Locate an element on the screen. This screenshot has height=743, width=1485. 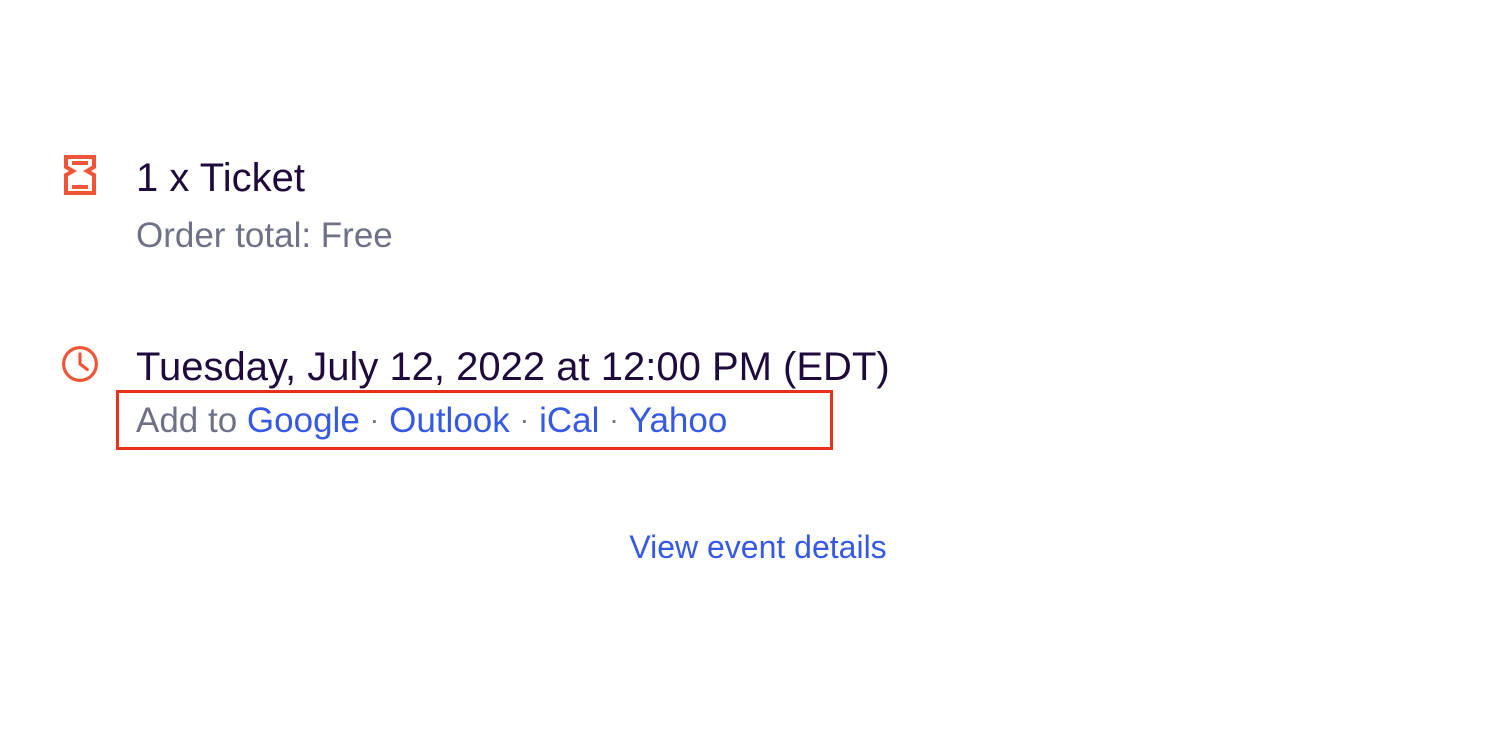
order-total: Order total: Free is located at coordinates (264, 235).